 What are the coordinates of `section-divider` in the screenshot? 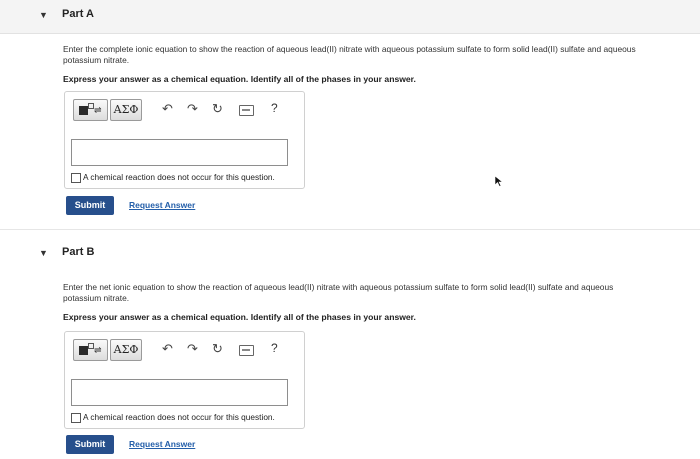 It's located at (350, 229).